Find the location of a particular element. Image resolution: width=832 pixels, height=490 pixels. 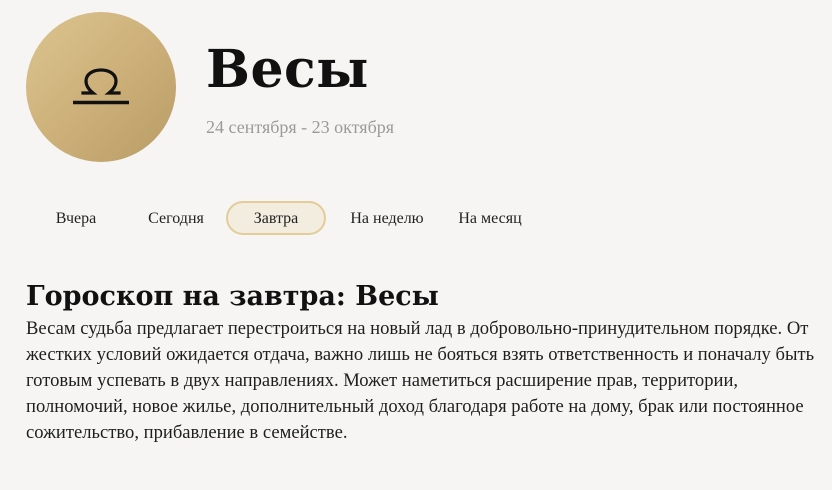

tab-yesterday: Вчера is located at coordinates (76, 218).